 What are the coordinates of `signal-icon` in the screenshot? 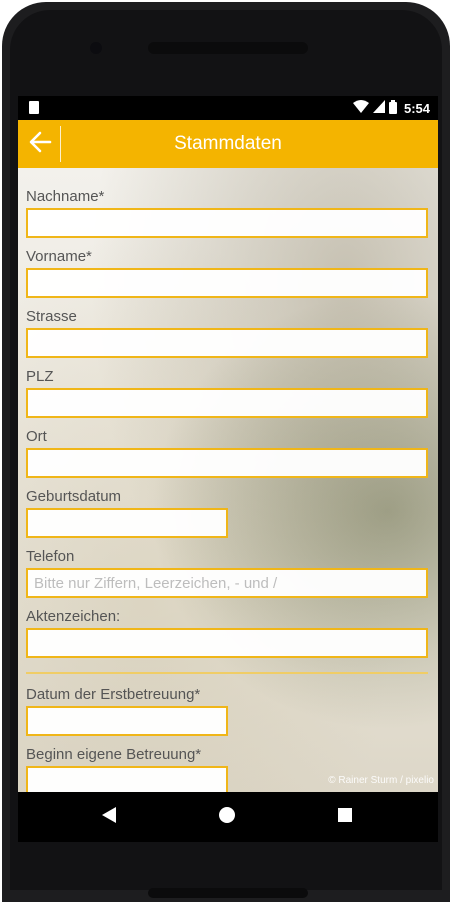 It's located at (378, 108).